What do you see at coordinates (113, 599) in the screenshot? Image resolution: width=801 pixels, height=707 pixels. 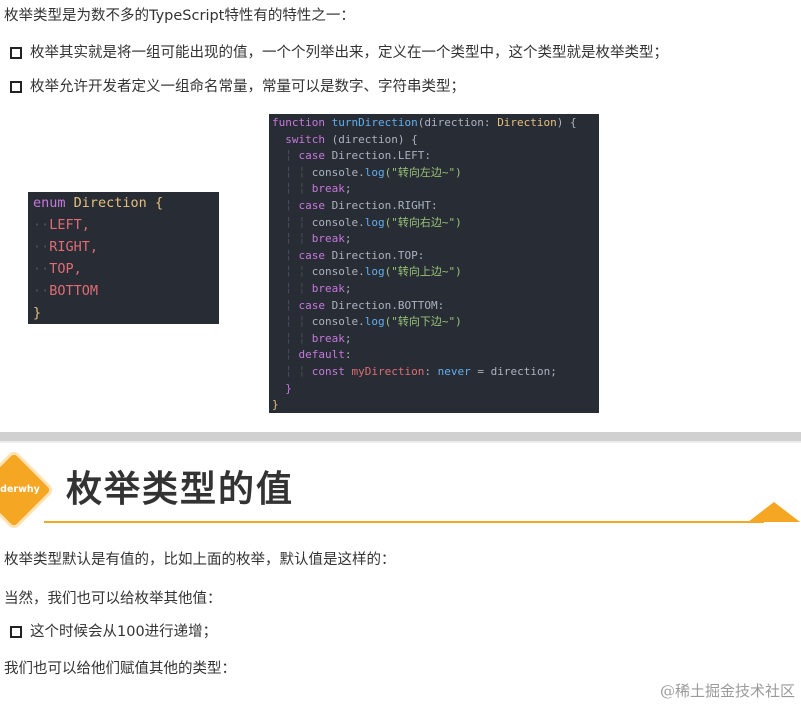 I see `paragraph: 当然，我们也可以给枚举其他值：` at bounding box center [113, 599].